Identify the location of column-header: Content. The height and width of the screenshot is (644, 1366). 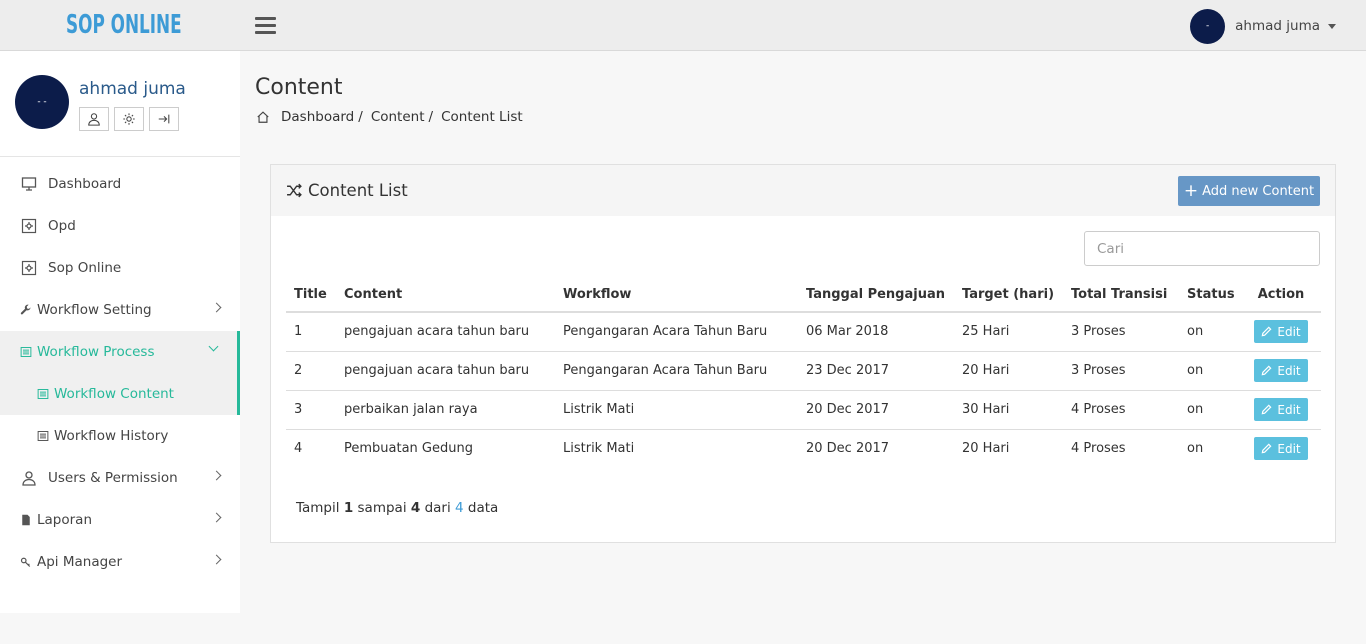
(445, 295).